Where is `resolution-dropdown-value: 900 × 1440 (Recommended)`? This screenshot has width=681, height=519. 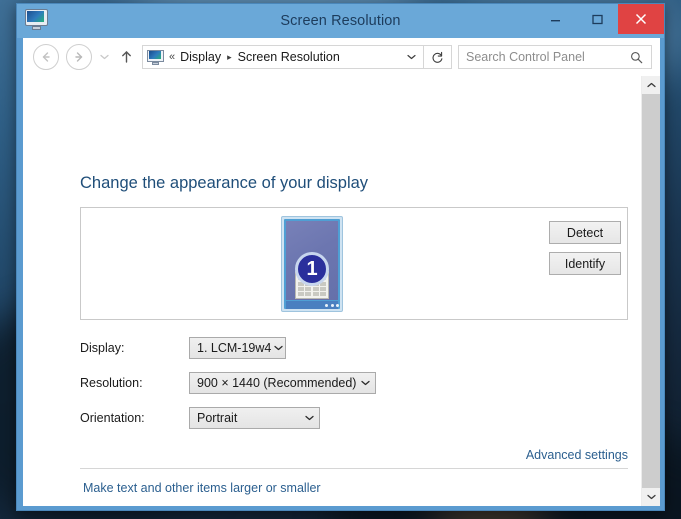
resolution-dropdown-value: 900 × 1440 (Recommended) is located at coordinates (277, 383).